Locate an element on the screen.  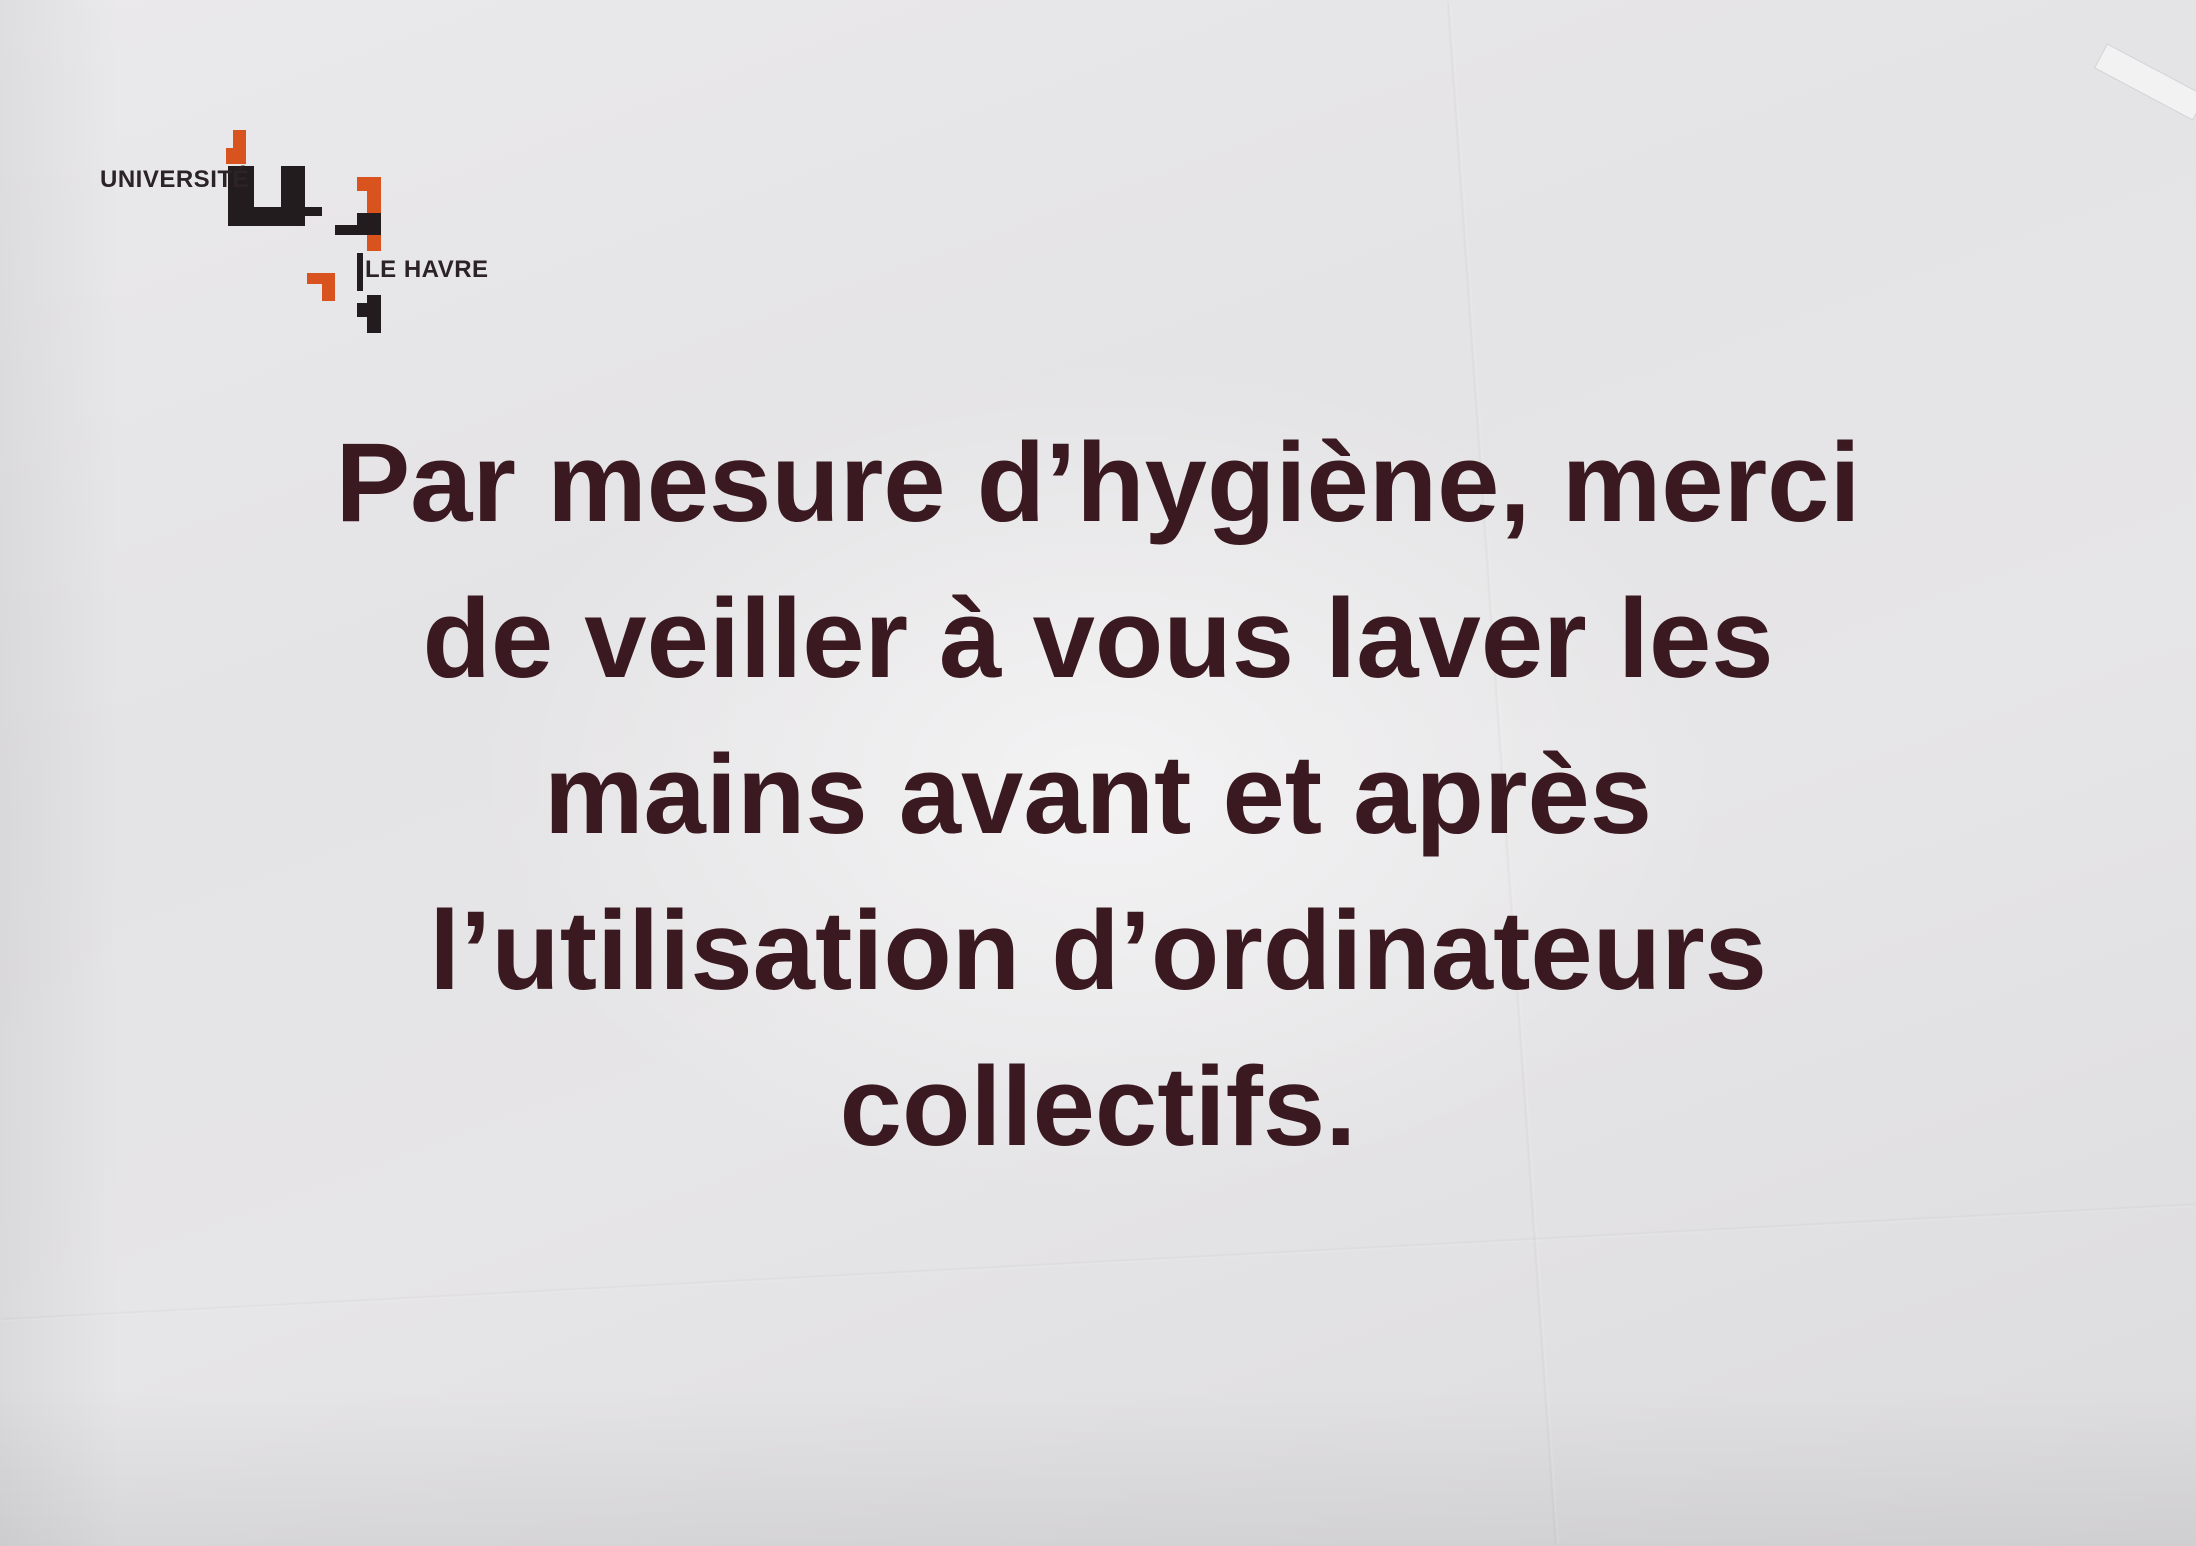
notice-line: de veiller à vous laver les is located at coordinates (1098, 638).